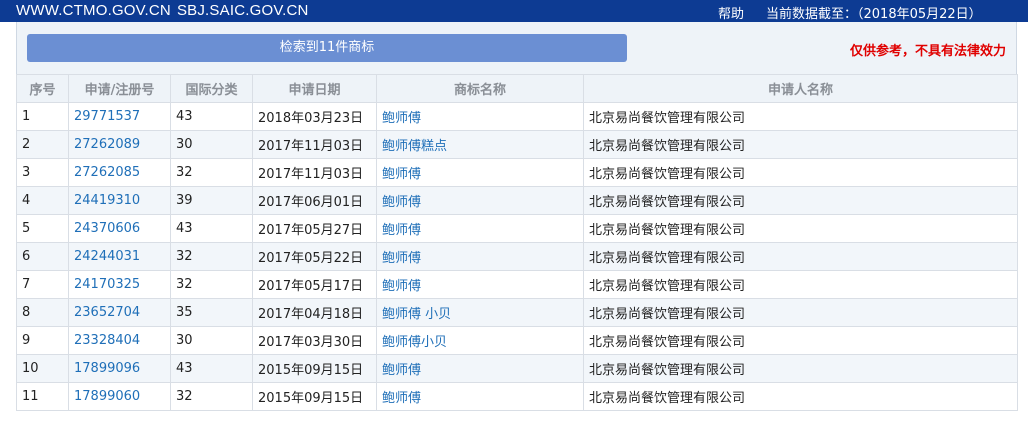  Describe the element at coordinates (327, 48) in the screenshot. I see `result-count-button: 检索到11件商标` at that location.